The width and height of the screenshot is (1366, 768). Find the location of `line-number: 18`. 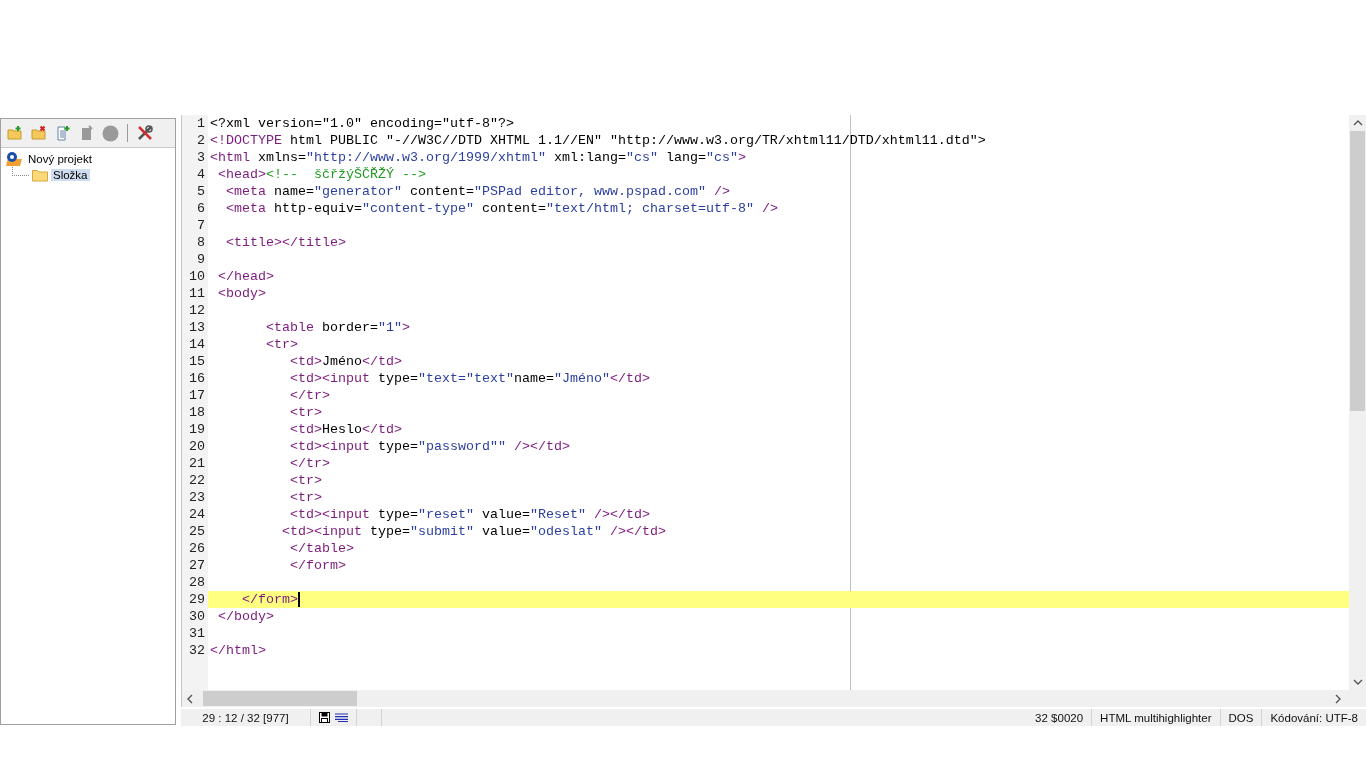

line-number: 18 is located at coordinates (197, 412).